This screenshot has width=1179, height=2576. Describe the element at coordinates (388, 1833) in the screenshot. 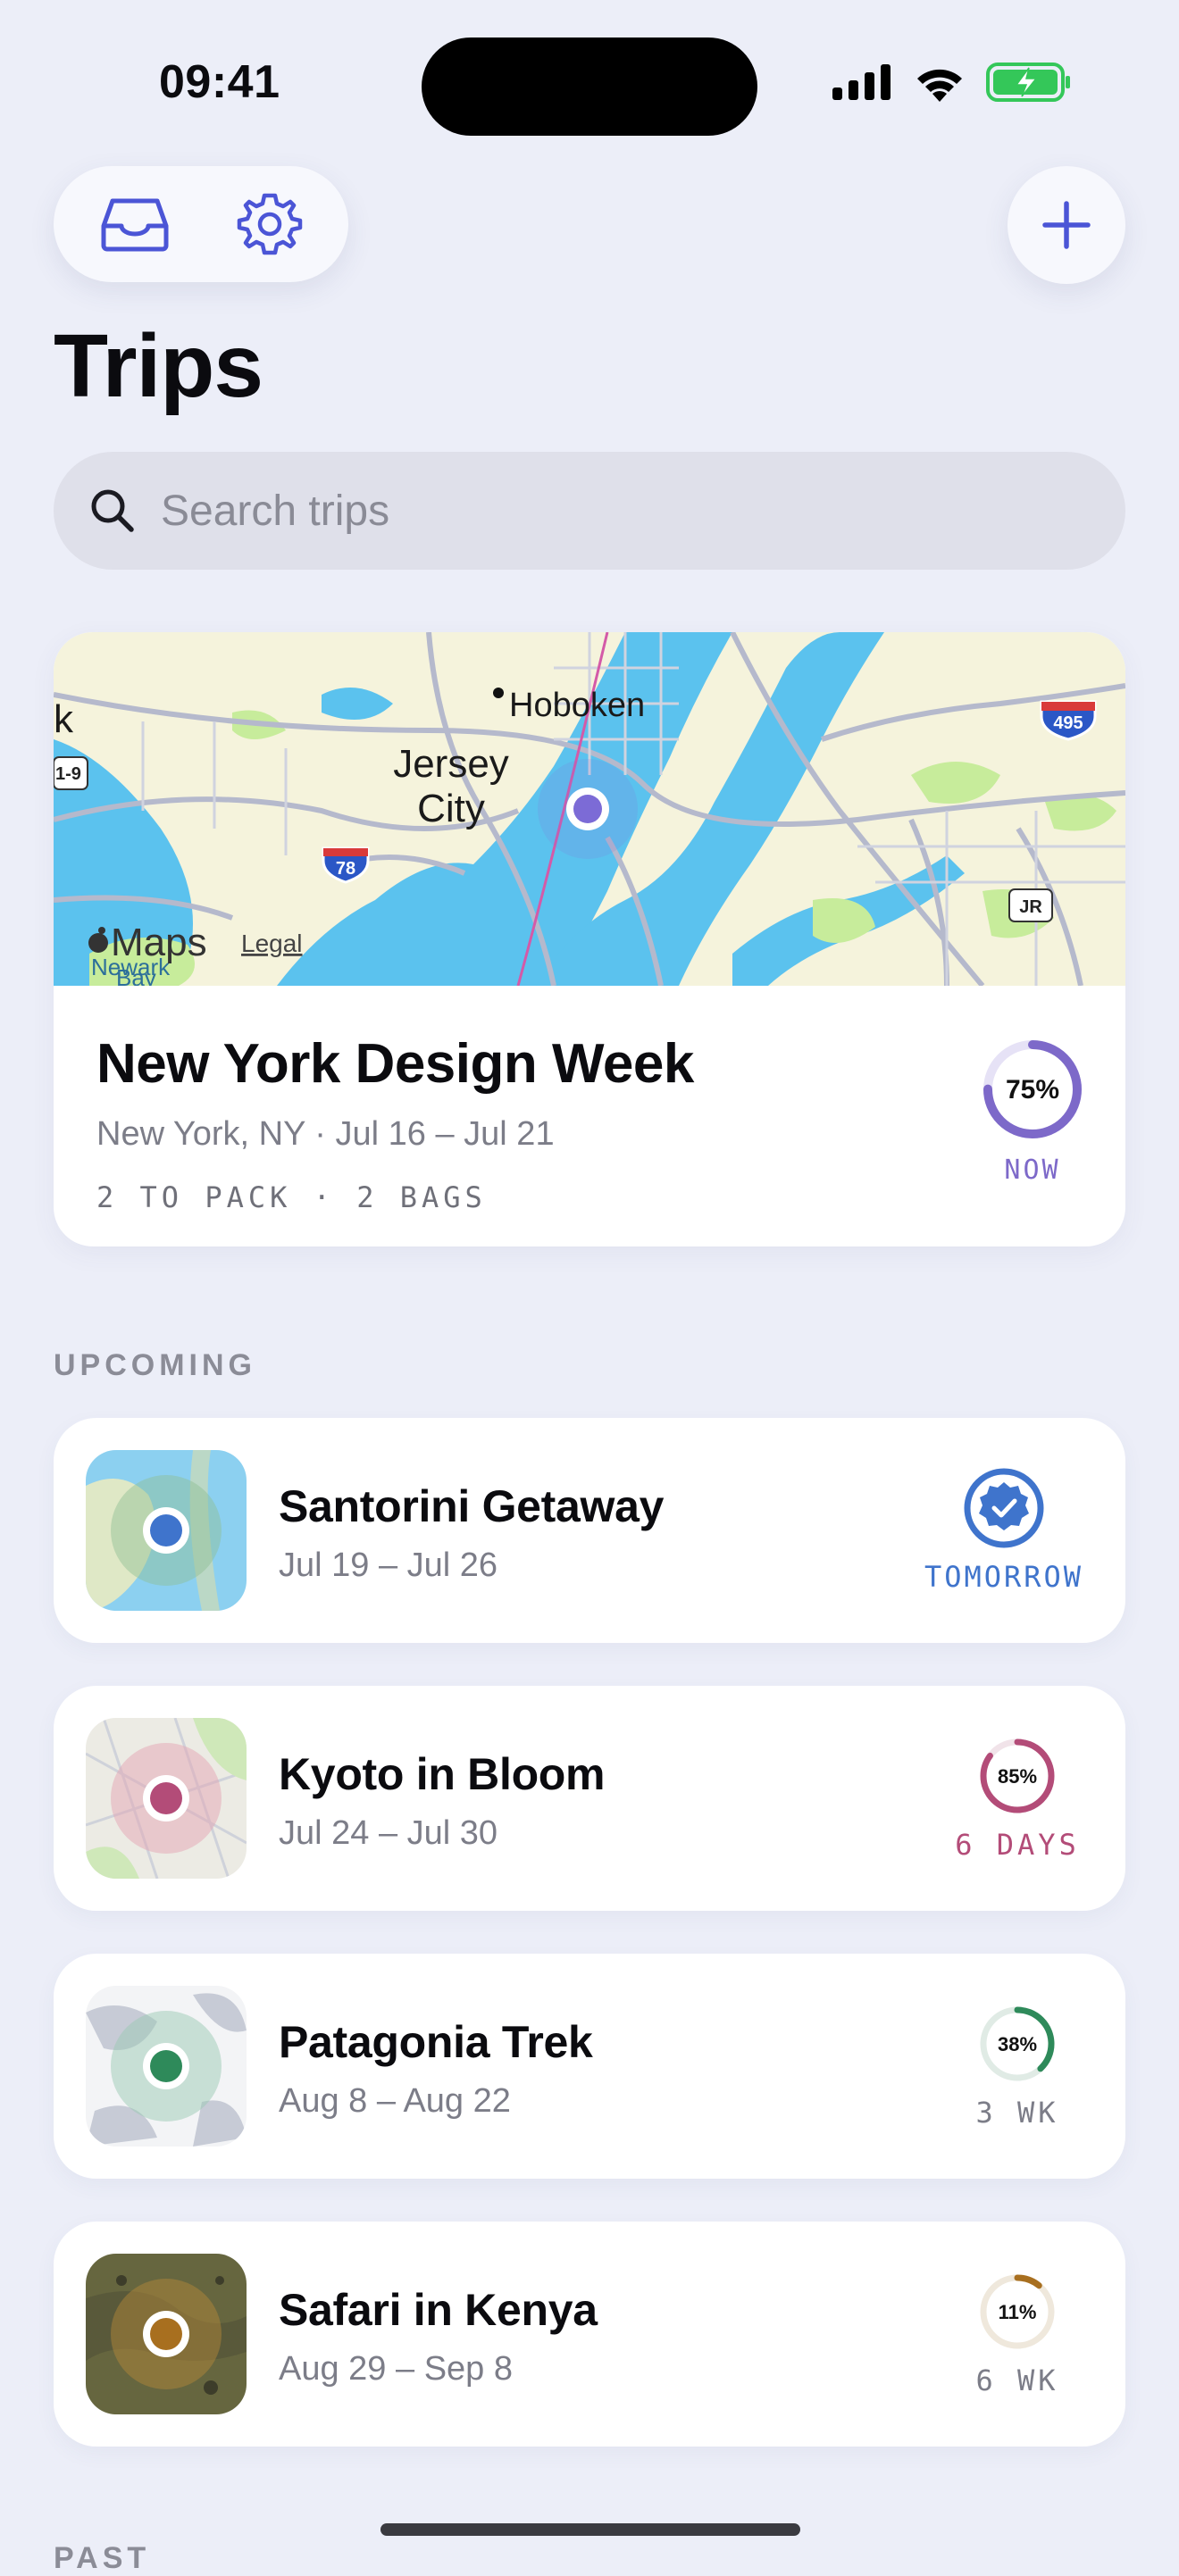

I see `trip-dates: Jul 24 – Jul 30` at that location.